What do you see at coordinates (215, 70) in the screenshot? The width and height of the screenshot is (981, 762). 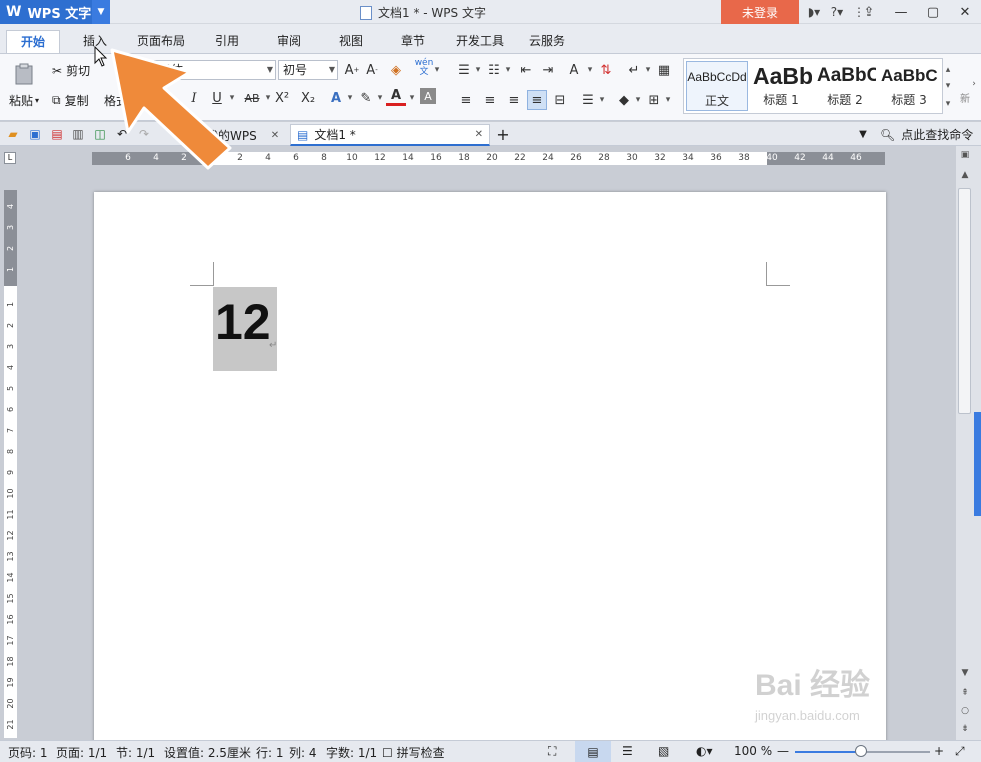 I see `font-name-select: 黑体 ▼` at bounding box center [215, 70].